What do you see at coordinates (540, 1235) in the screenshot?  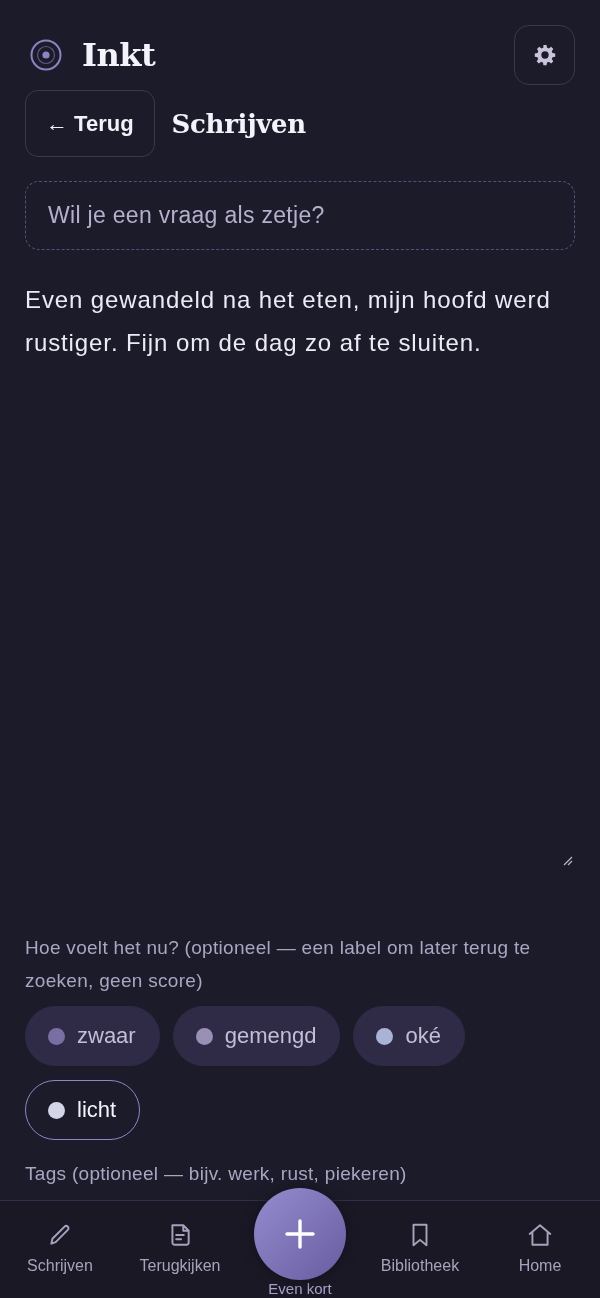 I see `home-icon` at bounding box center [540, 1235].